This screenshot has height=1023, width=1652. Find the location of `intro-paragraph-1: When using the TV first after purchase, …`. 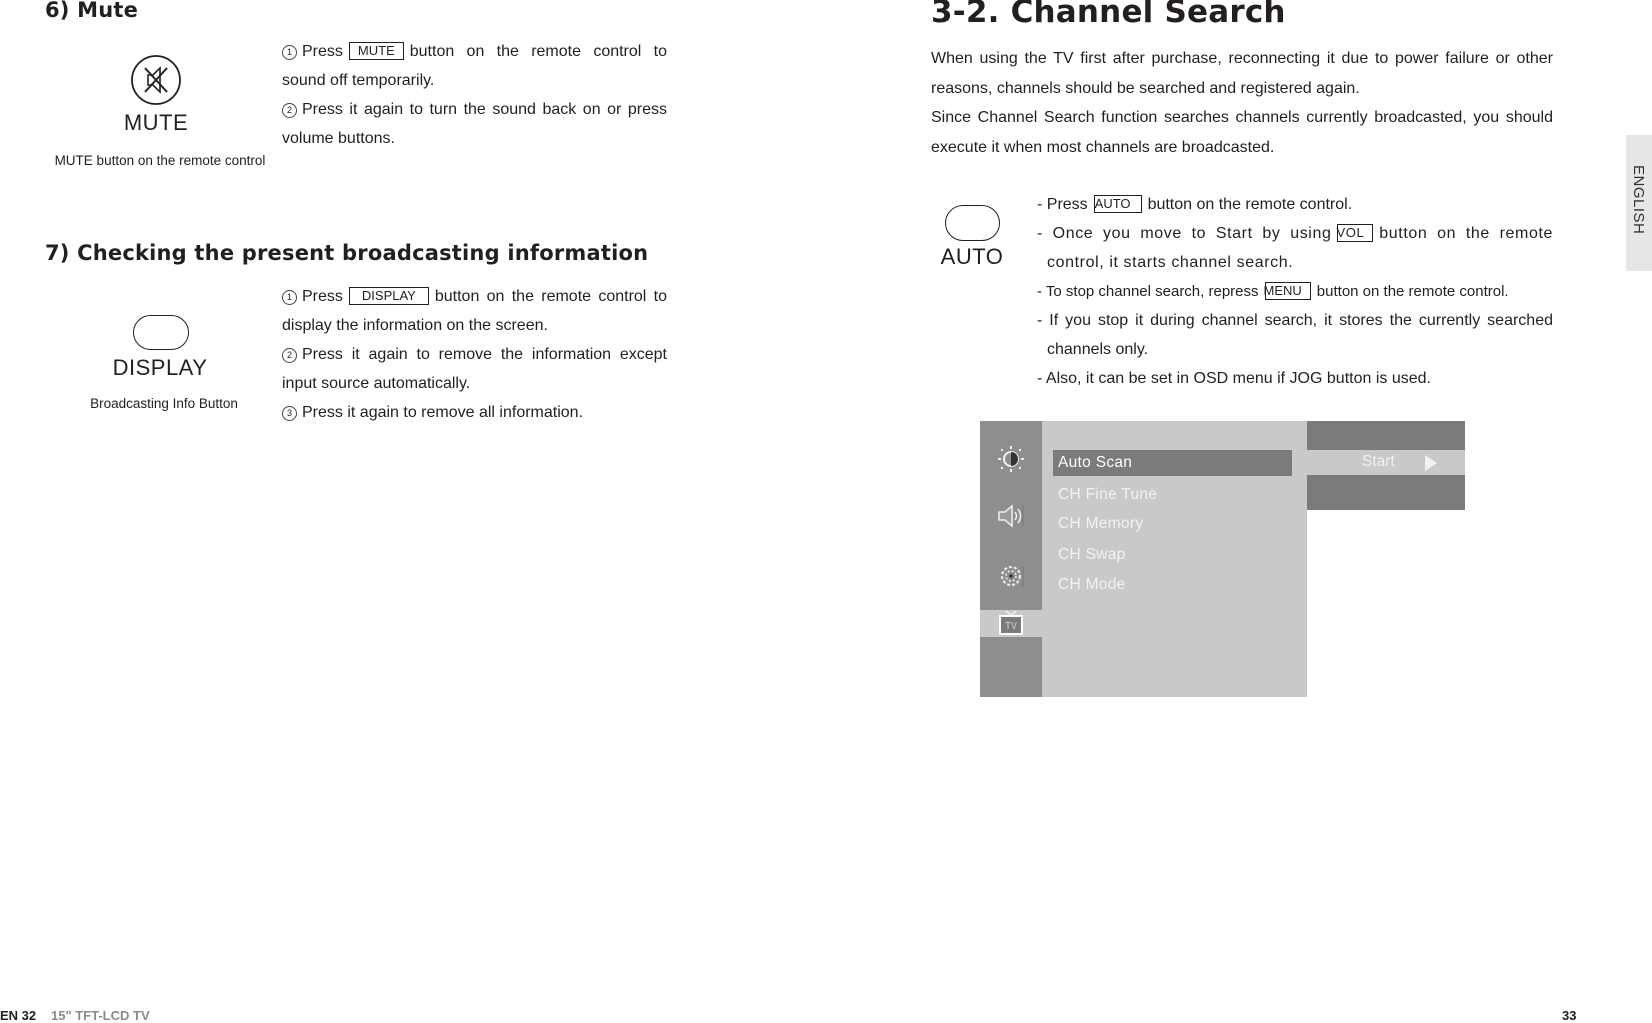

intro-paragraph-1: When using the TV first after purchase, … is located at coordinates (1242, 73).